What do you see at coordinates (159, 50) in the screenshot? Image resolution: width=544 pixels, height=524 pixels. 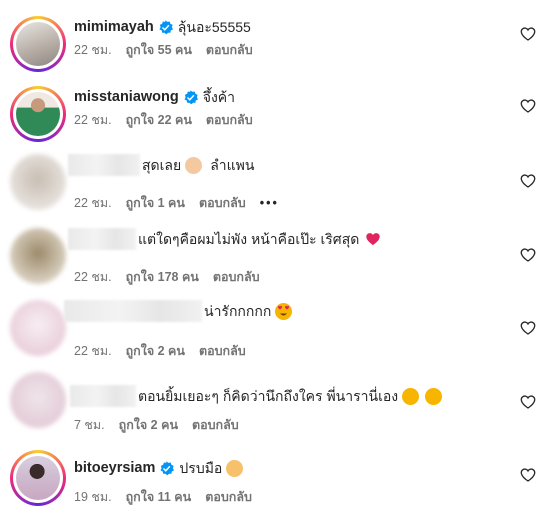 I see `like-count: ถูกใจ 55 คน` at bounding box center [159, 50].